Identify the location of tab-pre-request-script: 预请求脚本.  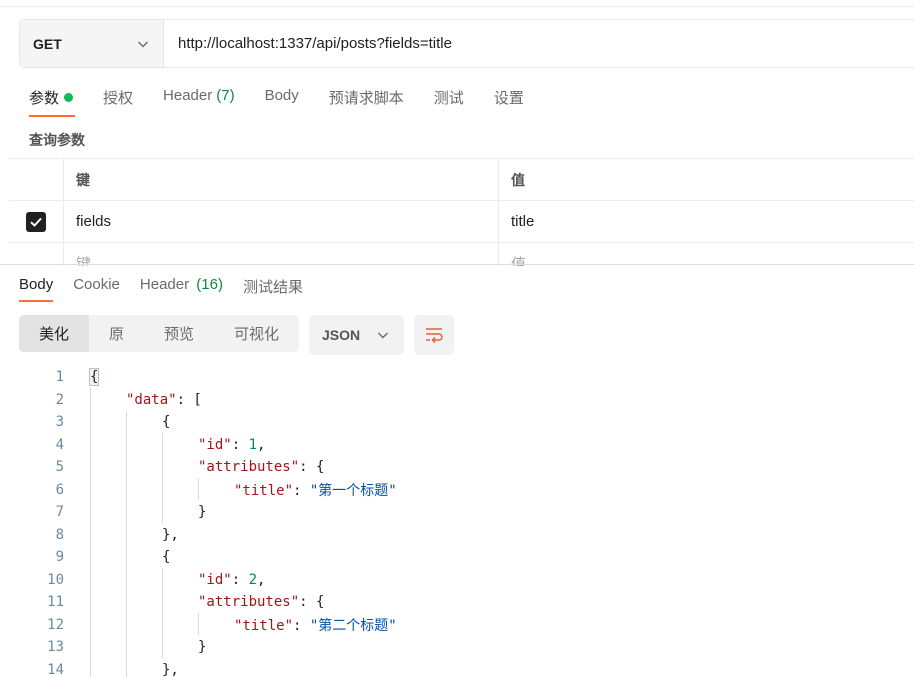
(366, 102).